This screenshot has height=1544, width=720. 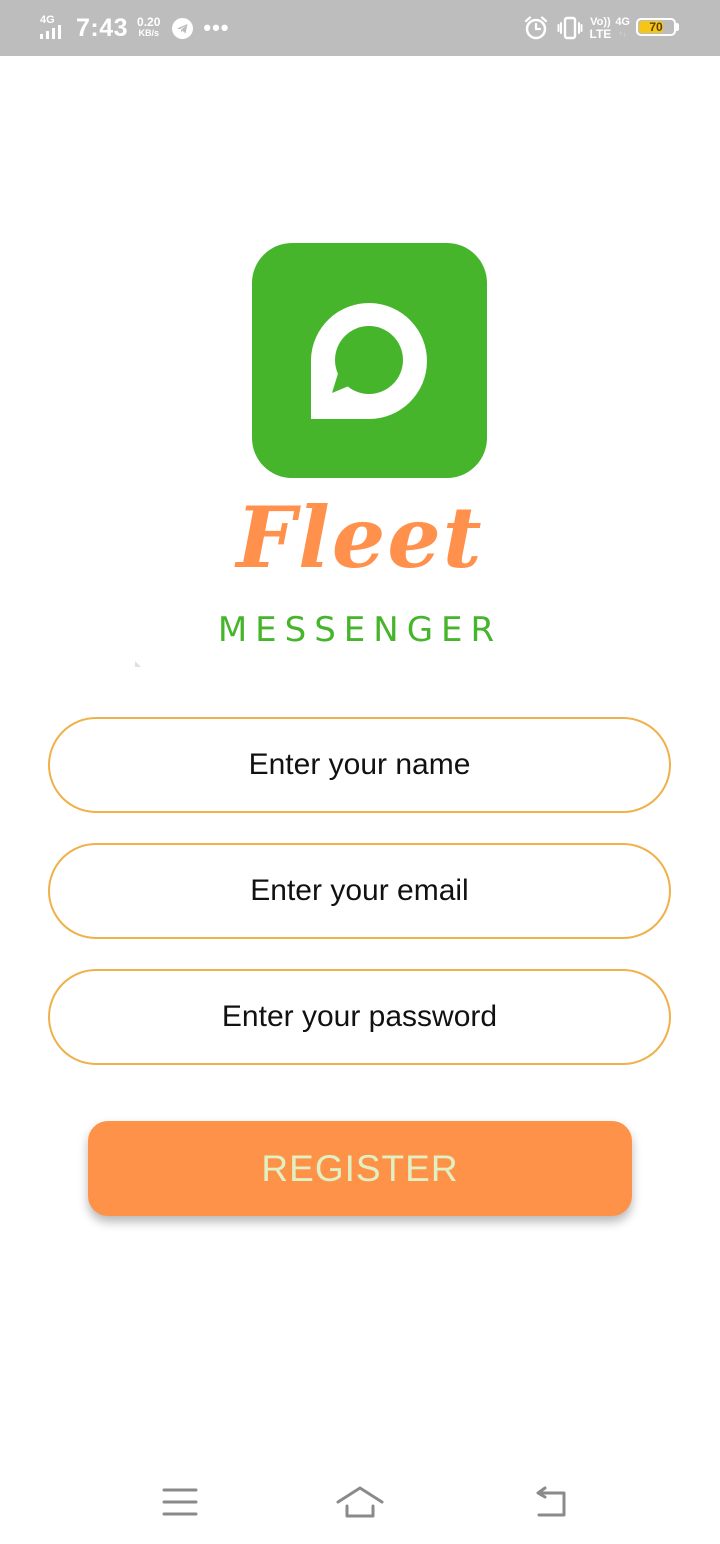 I want to click on app-name: Fleet, so click(x=360, y=537).